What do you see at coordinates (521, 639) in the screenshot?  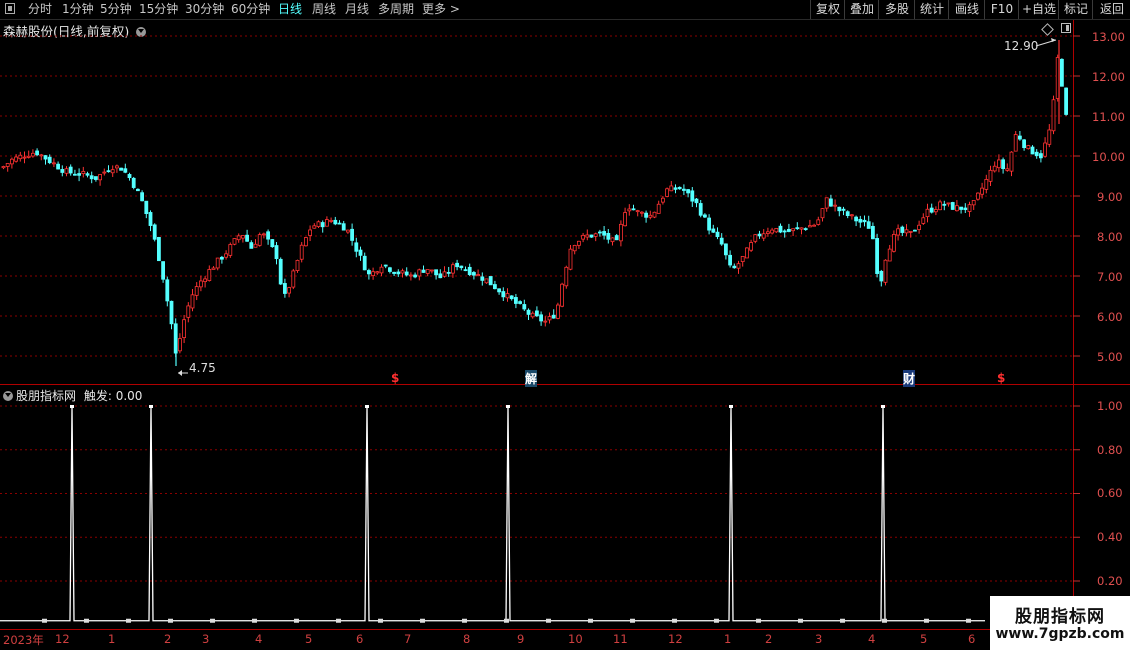 I see `date-label: 9` at bounding box center [521, 639].